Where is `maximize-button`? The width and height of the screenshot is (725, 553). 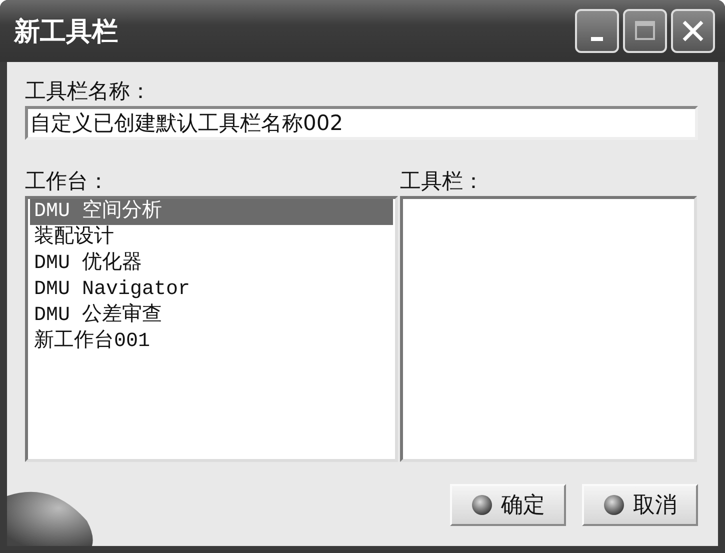
maximize-button is located at coordinates (645, 31).